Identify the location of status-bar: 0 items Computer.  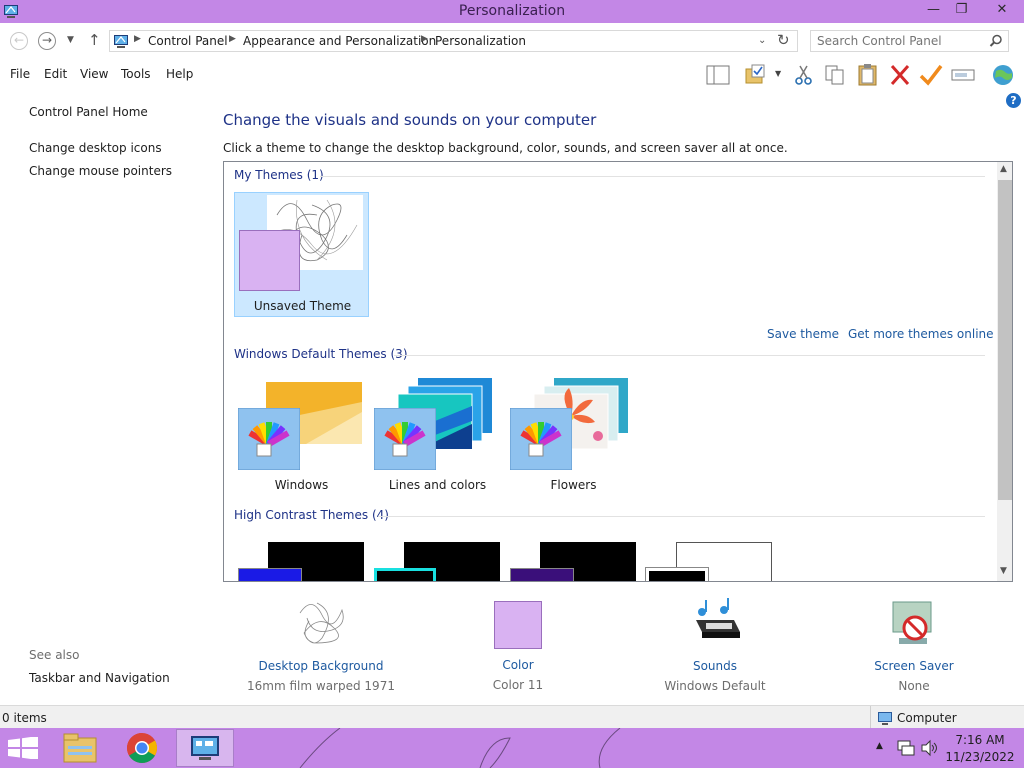
(512, 717).